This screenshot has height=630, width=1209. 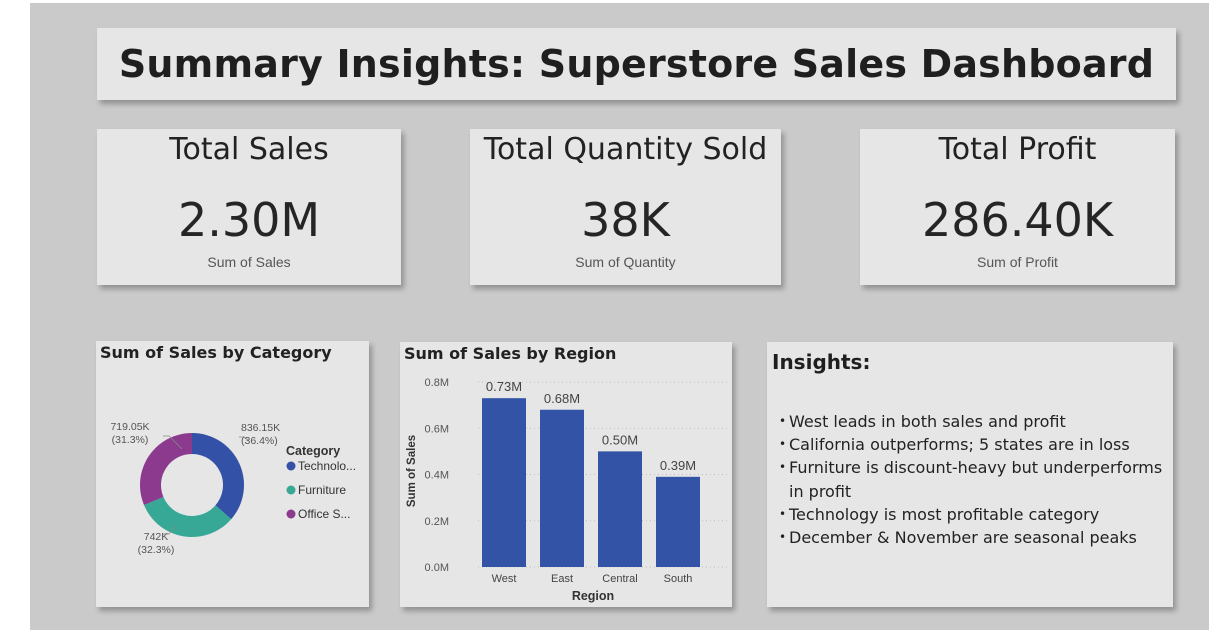 What do you see at coordinates (437, 476) in the screenshot?
I see `y-tick-label: 0.4M` at bounding box center [437, 476].